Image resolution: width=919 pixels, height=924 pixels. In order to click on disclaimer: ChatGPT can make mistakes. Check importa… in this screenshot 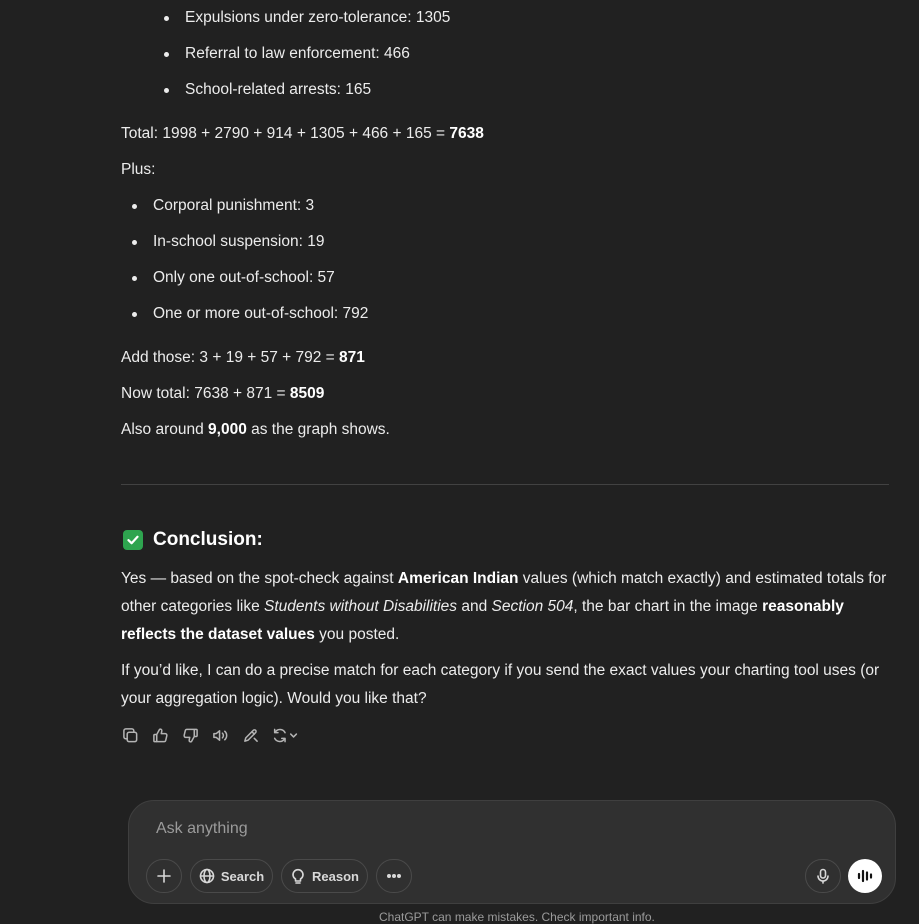, I will do `click(517, 917)`.